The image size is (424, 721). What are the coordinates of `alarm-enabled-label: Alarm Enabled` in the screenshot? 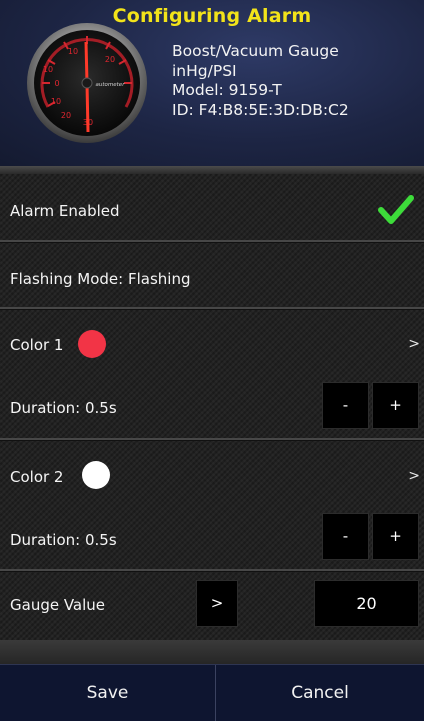 It's located at (65, 211).